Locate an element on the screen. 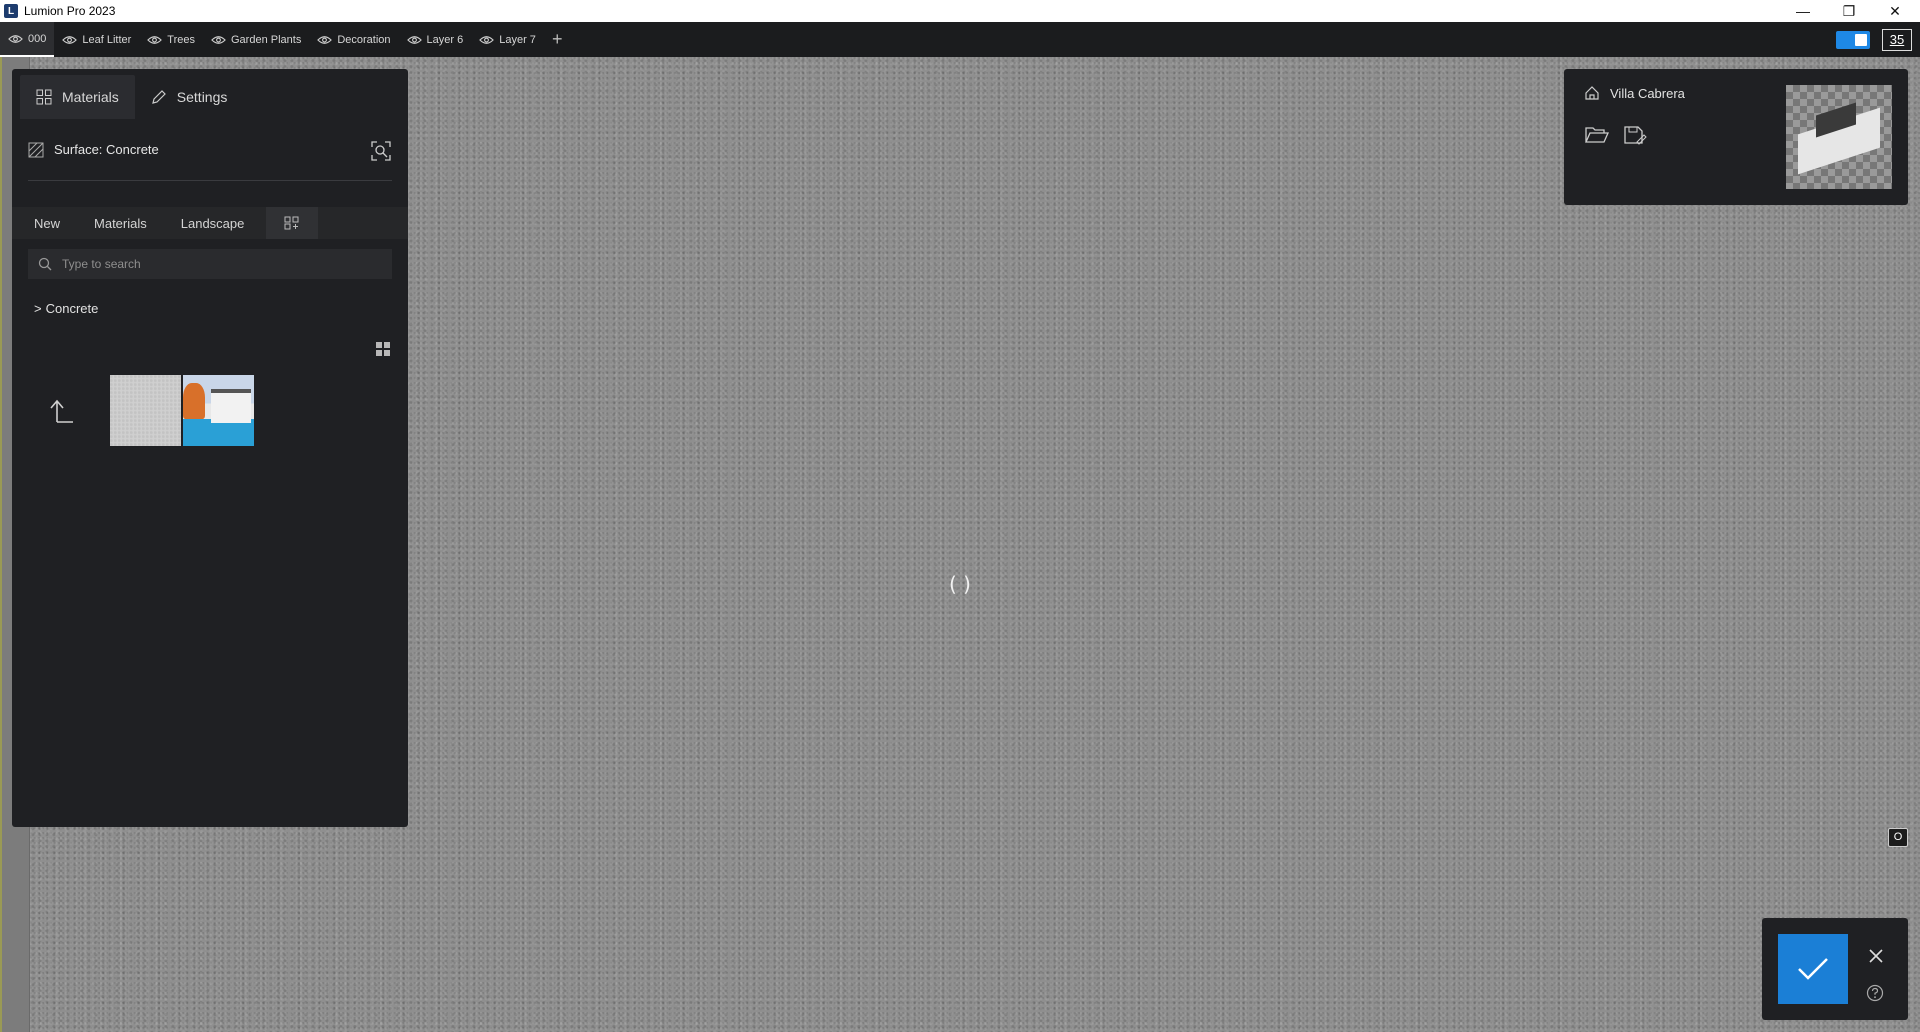 The width and height of the screenshot is (1920, 1032). minimize-button: — is located at coordinates (1803, 11).